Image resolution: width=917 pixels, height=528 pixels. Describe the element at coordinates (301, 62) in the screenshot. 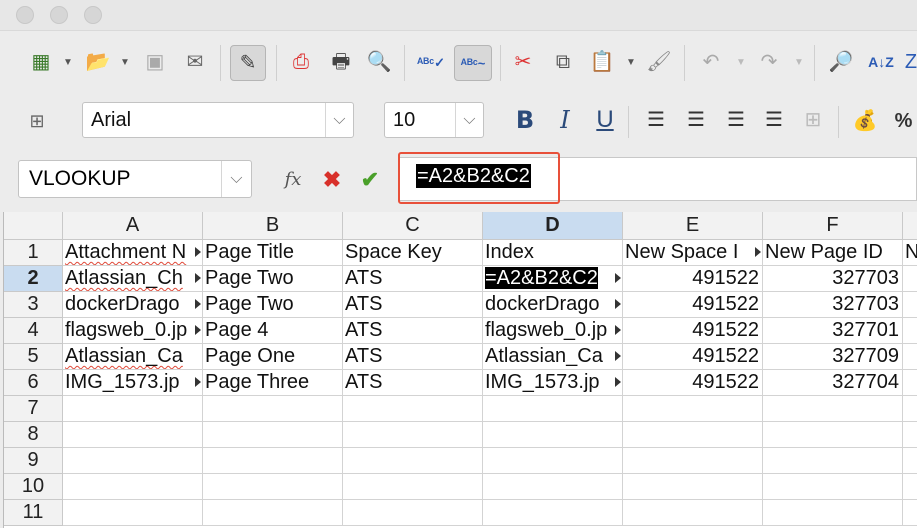

I see `export-pdf-icon: ⎙` at that location.